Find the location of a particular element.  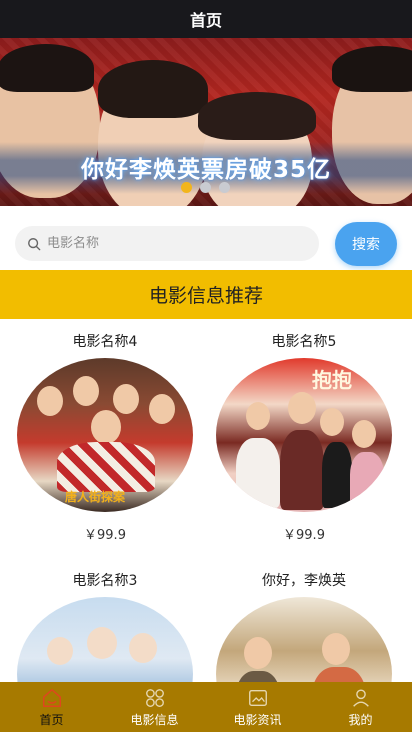

carousel-indicator is located at coordinates (205, 187).